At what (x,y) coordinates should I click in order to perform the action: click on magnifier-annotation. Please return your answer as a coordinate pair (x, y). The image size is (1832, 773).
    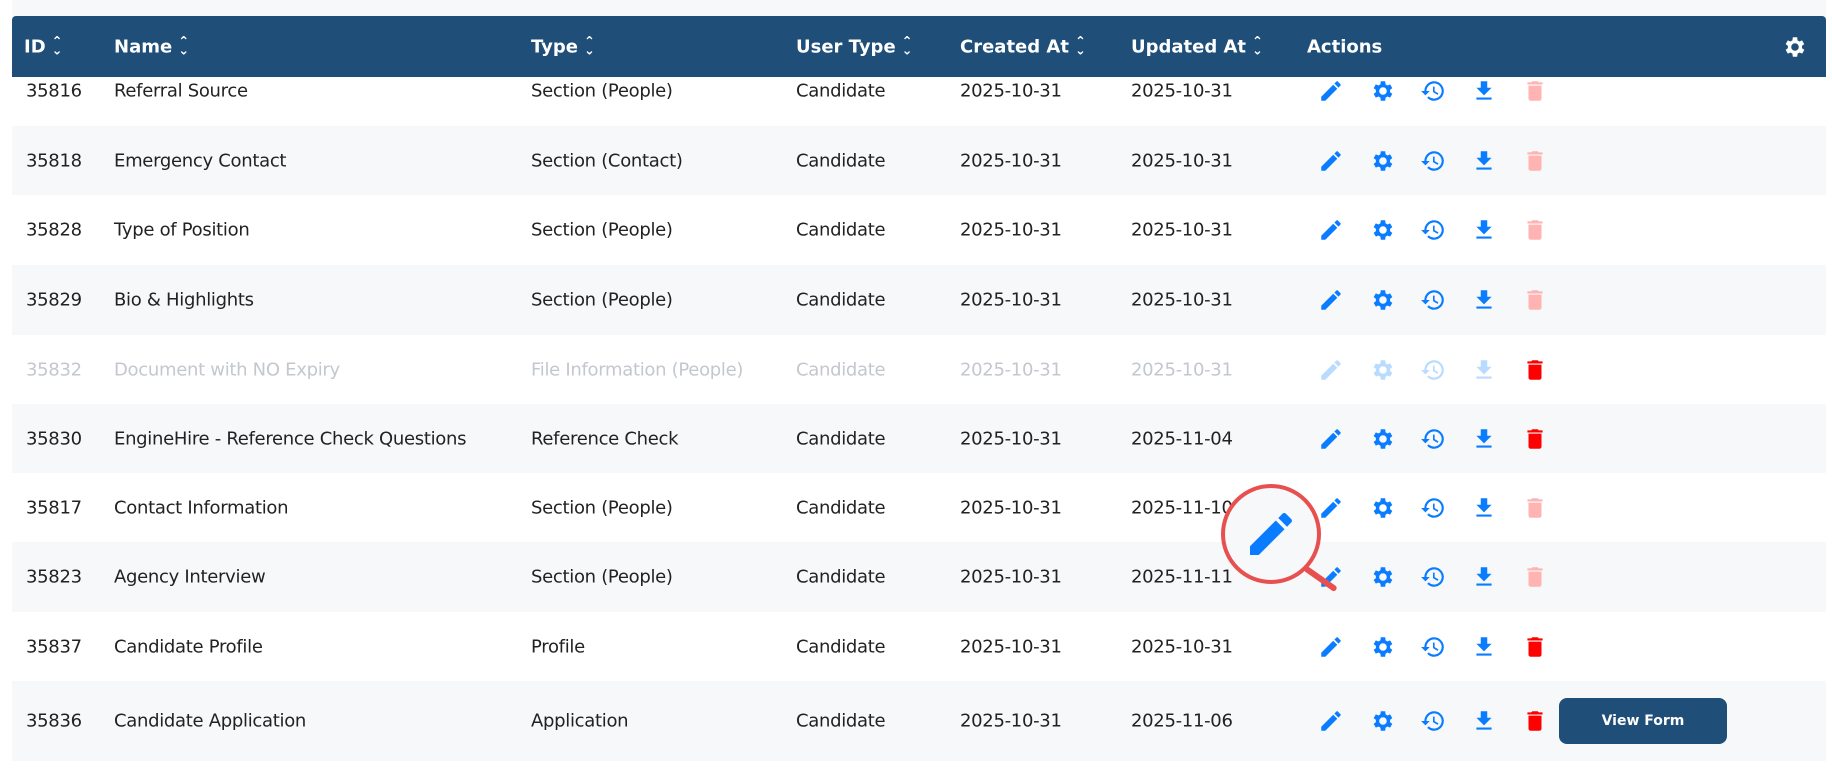
    Looking at the image, I should click on (1271, 534).